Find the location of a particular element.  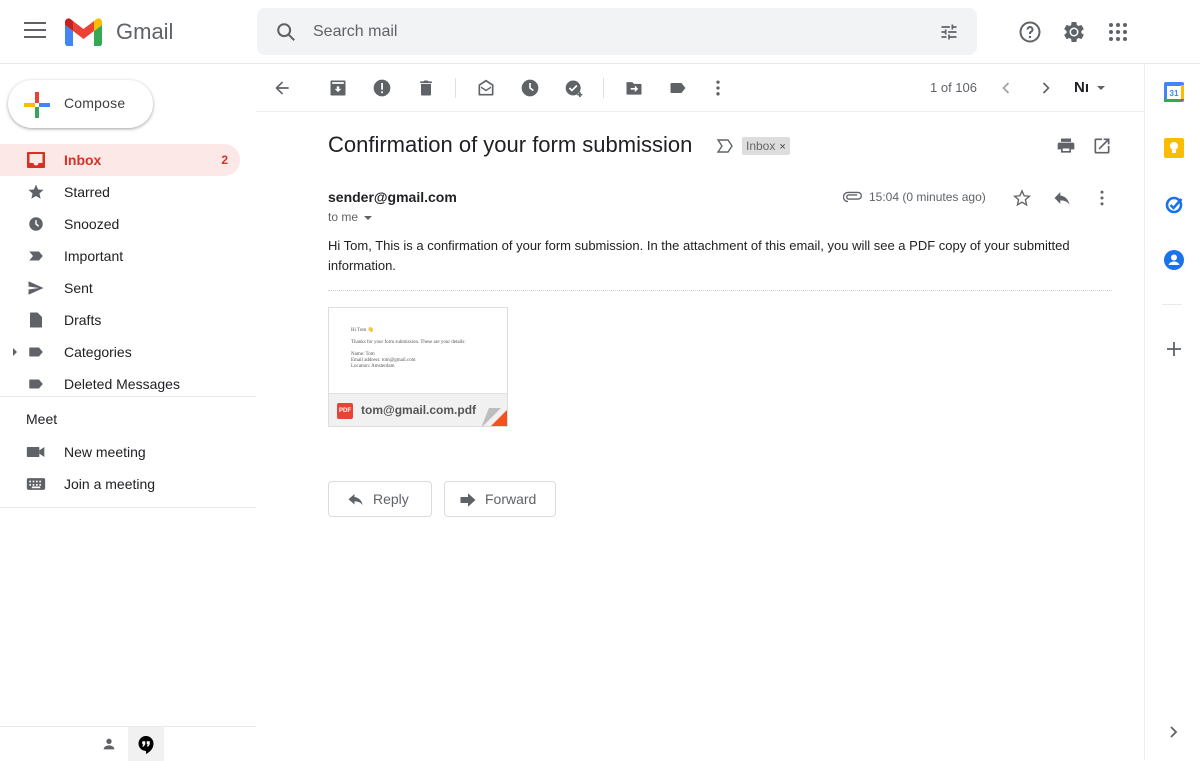

sidebar-item-label: Categories is located at coordinates (98, 352).